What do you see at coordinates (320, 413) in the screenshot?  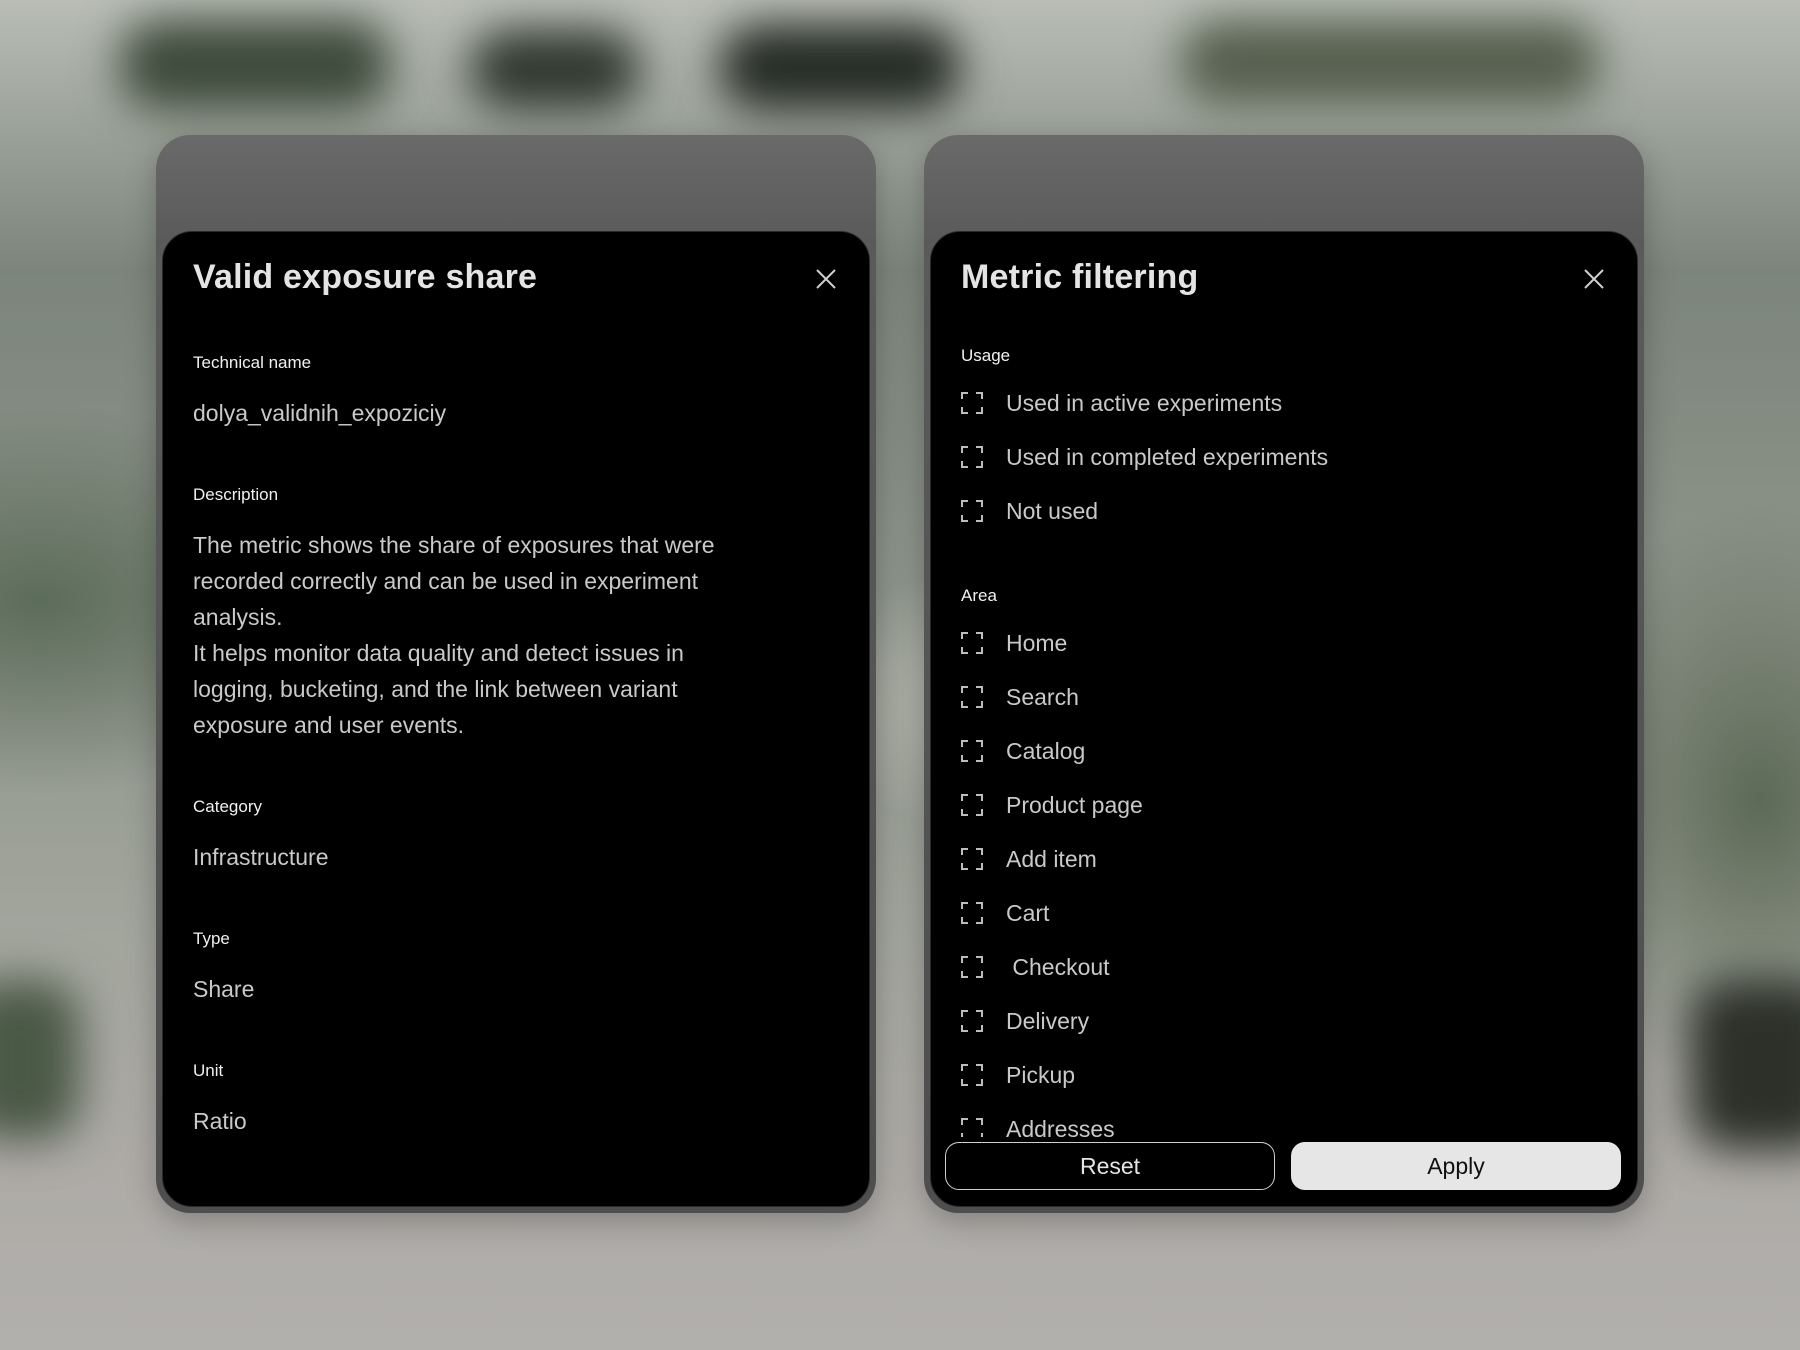 I see `technical-name-value: dolya_validnih_expoziciy` at bounding box center [320, 413].